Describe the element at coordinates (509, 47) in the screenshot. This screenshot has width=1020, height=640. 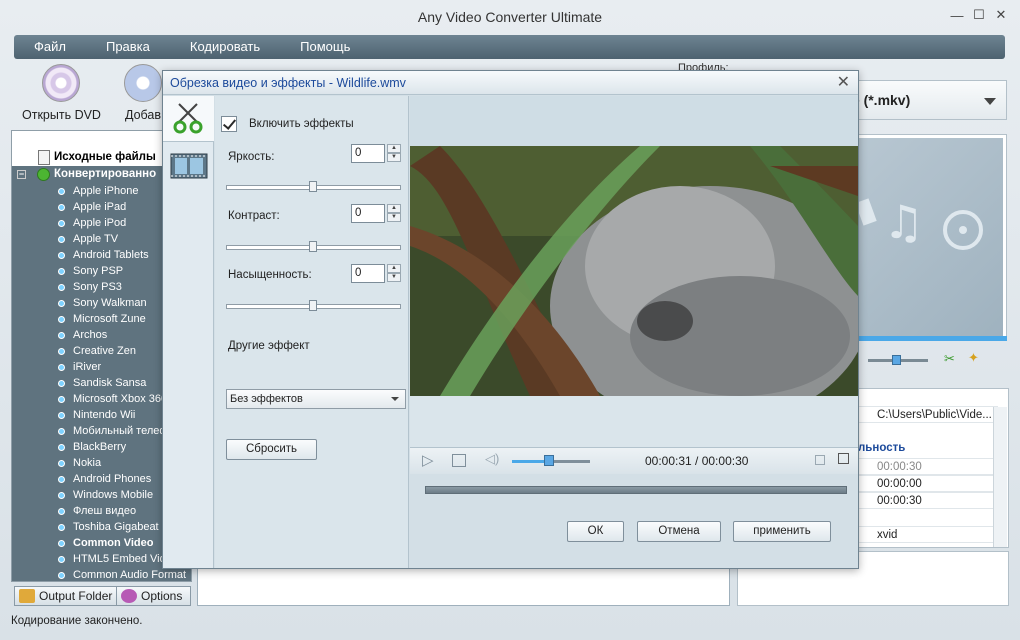
I see `menu-bar: Файл Правка Кодировать Помощь` at that location.